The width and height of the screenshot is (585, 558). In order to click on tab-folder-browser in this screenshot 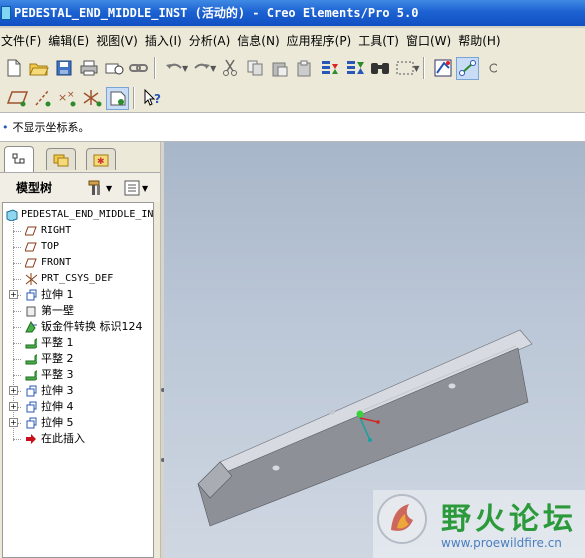, I will do `click(61, 159)`.